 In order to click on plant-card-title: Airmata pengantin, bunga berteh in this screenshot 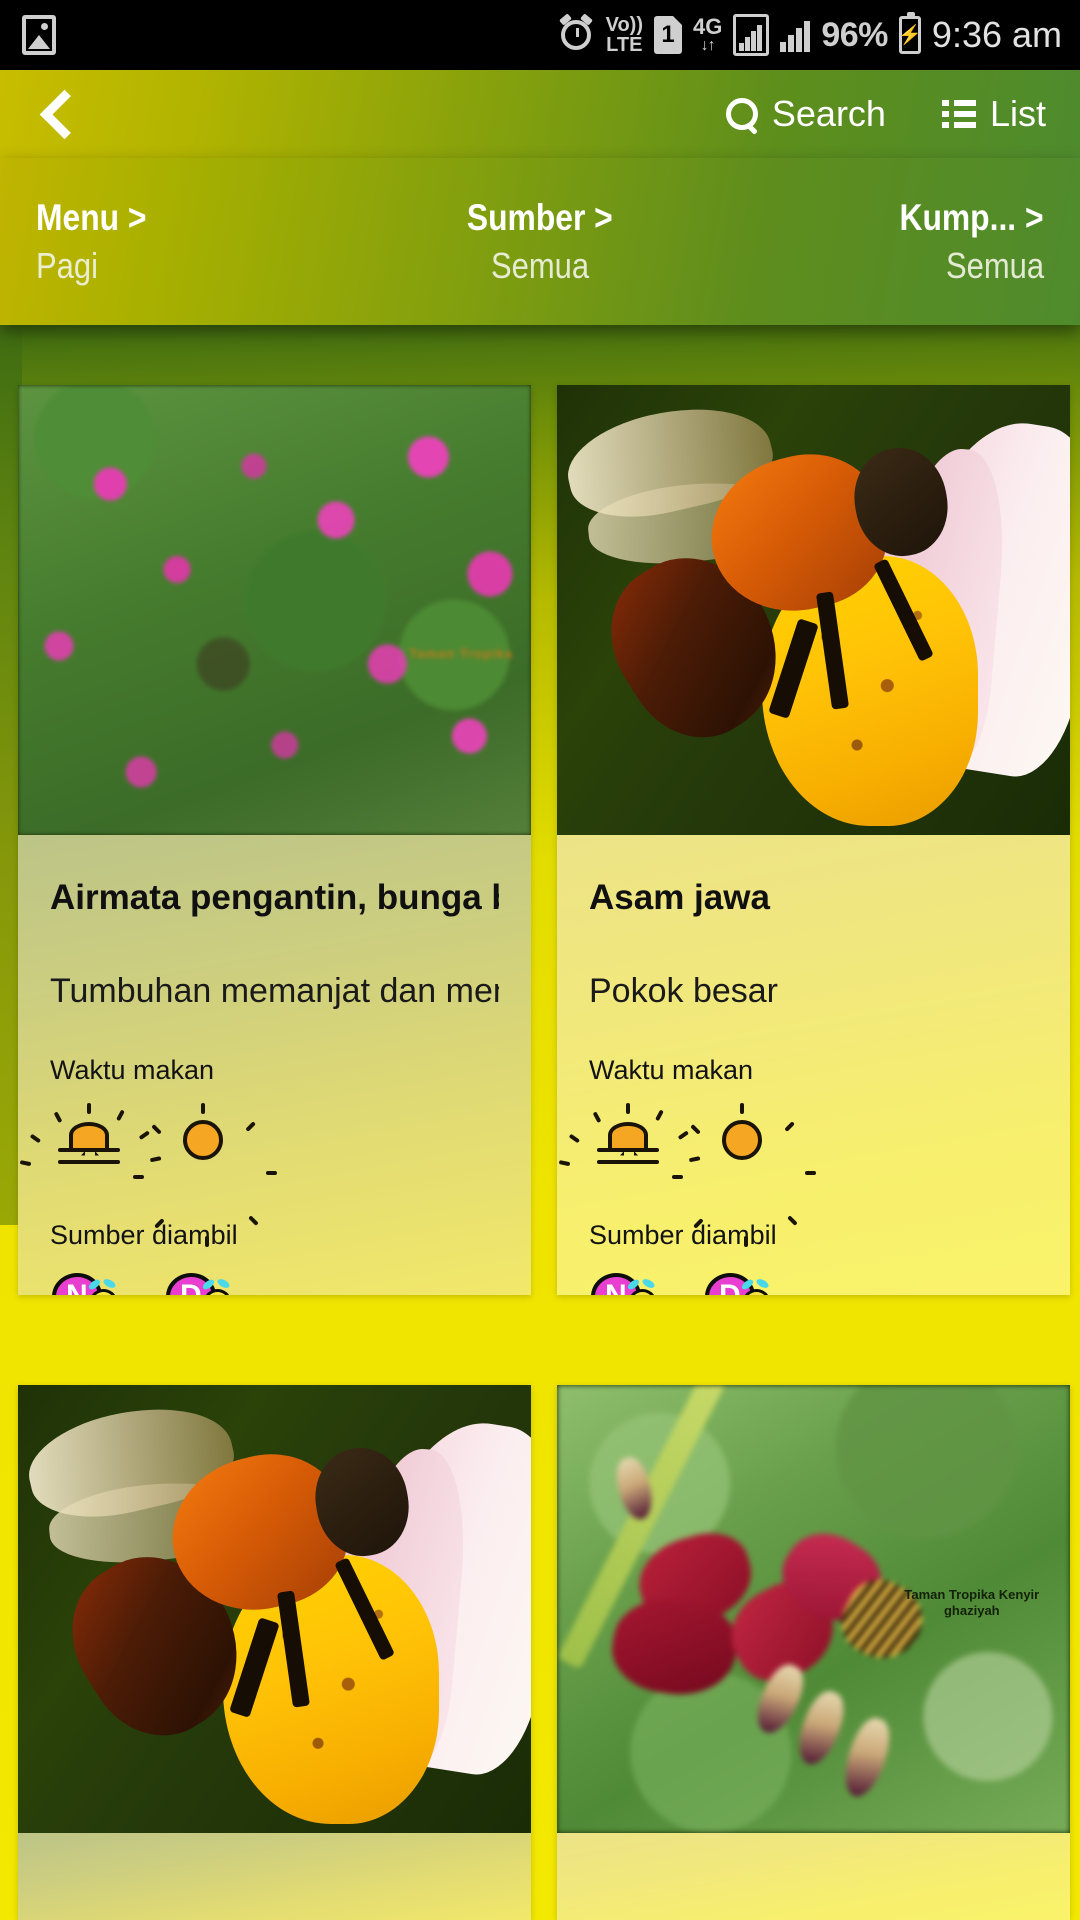, I will do `click(274, 898)`.